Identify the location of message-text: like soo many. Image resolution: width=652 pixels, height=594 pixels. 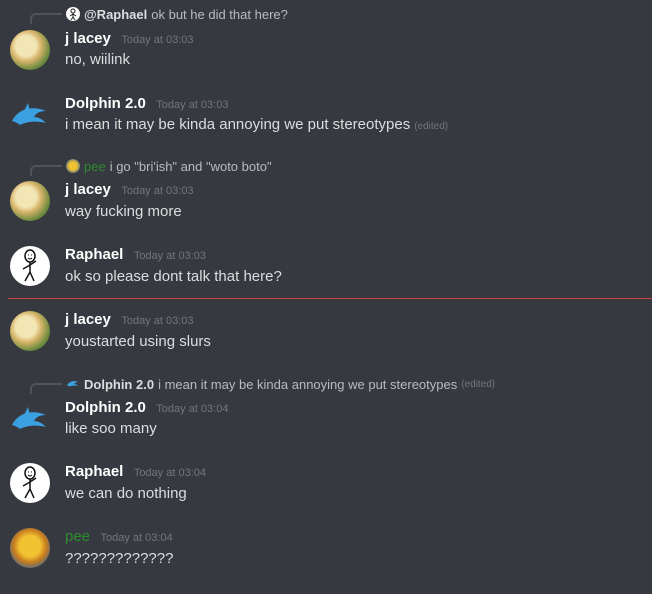
(111, 428).